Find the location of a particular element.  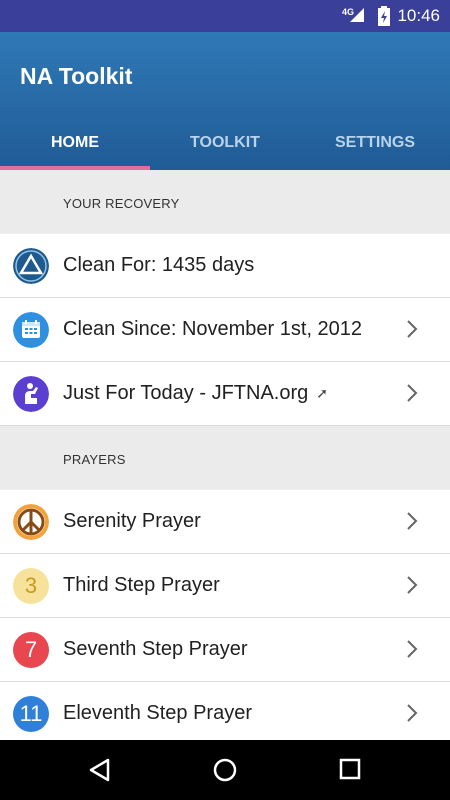

list-item-just-for-today: Just For Today - JFTNA.org ➚ is located at coordinates (225, 394).